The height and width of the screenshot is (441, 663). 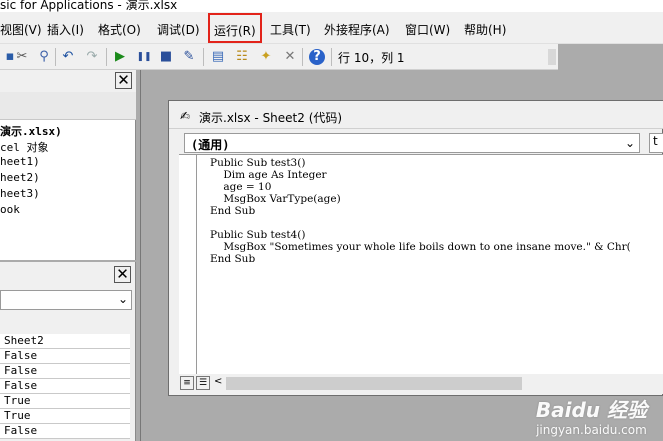 What do you see at coordinates (24, 147) in the screenshot?
I see `tree-item-excel-objects: cel 对象` at bounding box center [24, 147].